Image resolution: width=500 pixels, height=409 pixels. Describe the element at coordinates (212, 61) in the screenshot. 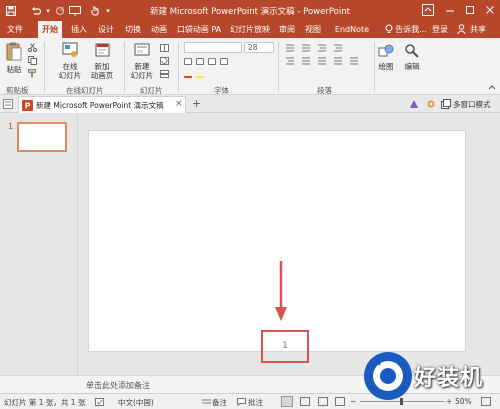

I see `underline-icon` at that location.